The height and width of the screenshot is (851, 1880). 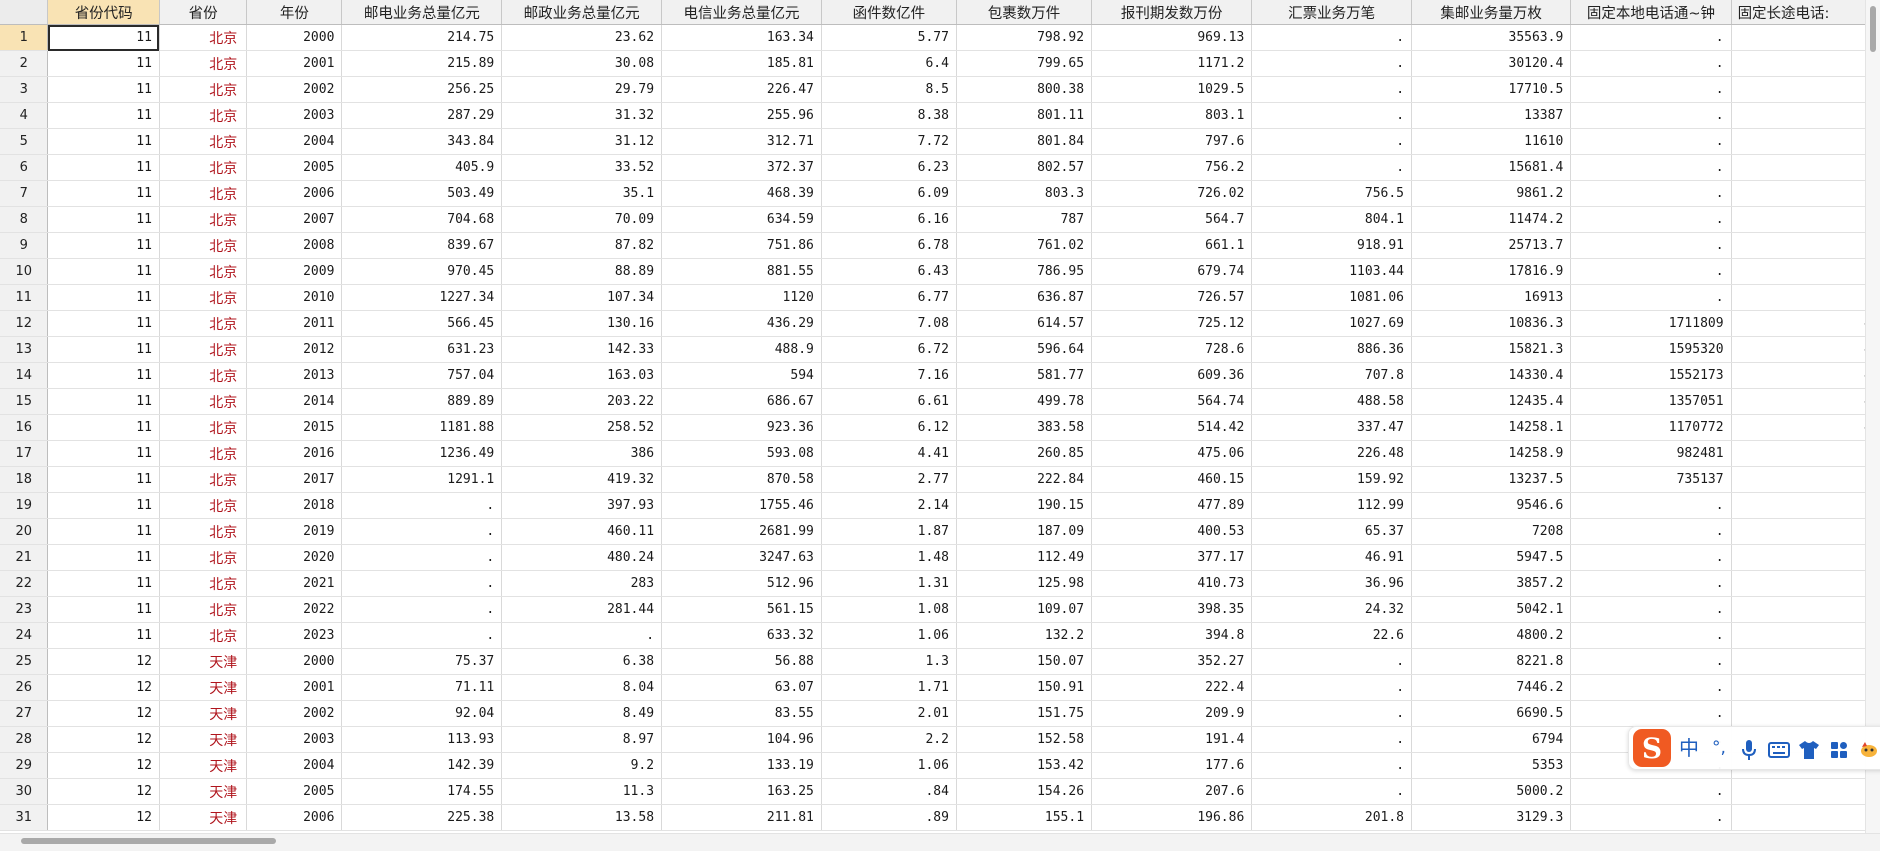 What do you see at coordinates (741, 687) in the screenshot?
I see `cell-telecom-total: 63.07` at bounding box center [741, 687].